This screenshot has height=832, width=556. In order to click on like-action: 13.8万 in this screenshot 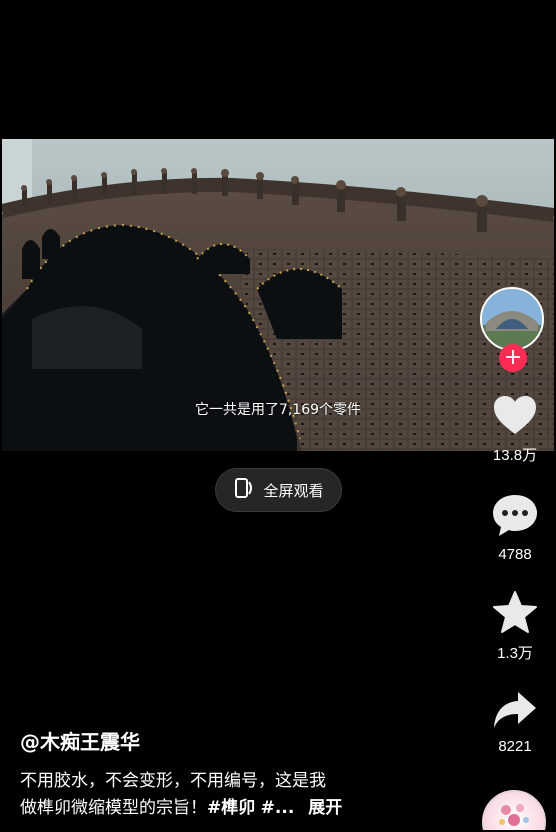, I will do `click(515, 429)`.